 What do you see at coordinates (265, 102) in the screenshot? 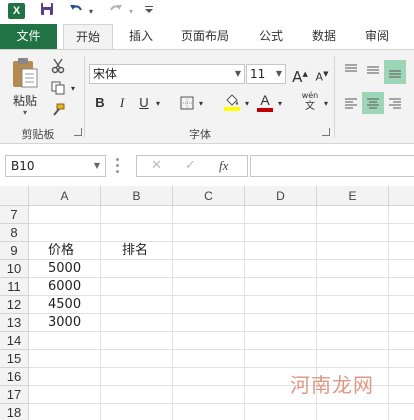
I see `font-color-icon: A` at bounding box center [265, 102].